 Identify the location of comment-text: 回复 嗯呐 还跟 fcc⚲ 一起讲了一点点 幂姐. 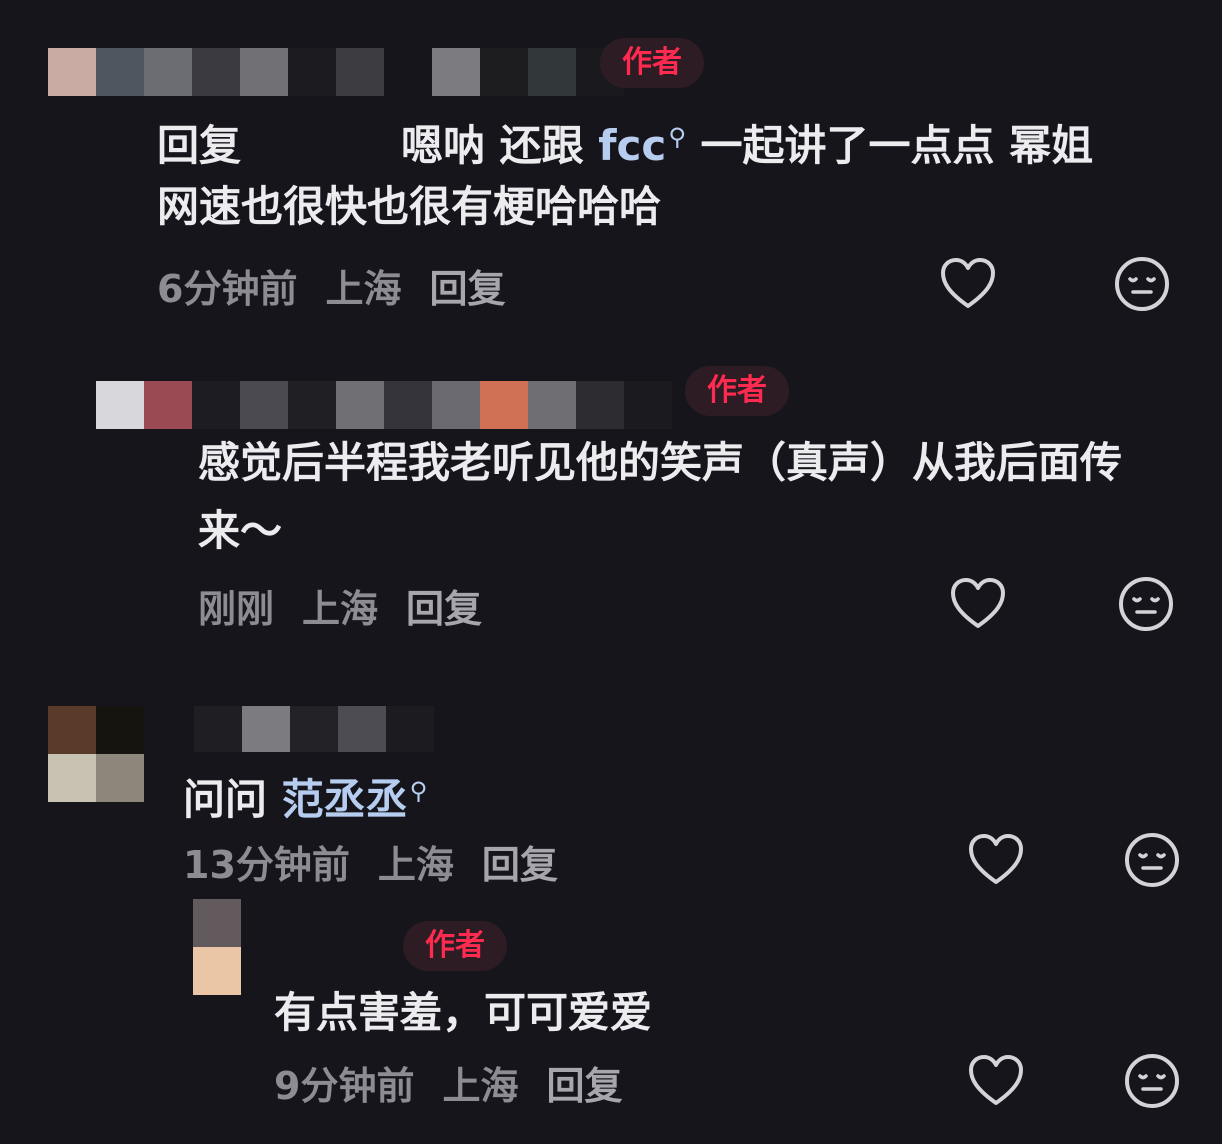
(625, 141).